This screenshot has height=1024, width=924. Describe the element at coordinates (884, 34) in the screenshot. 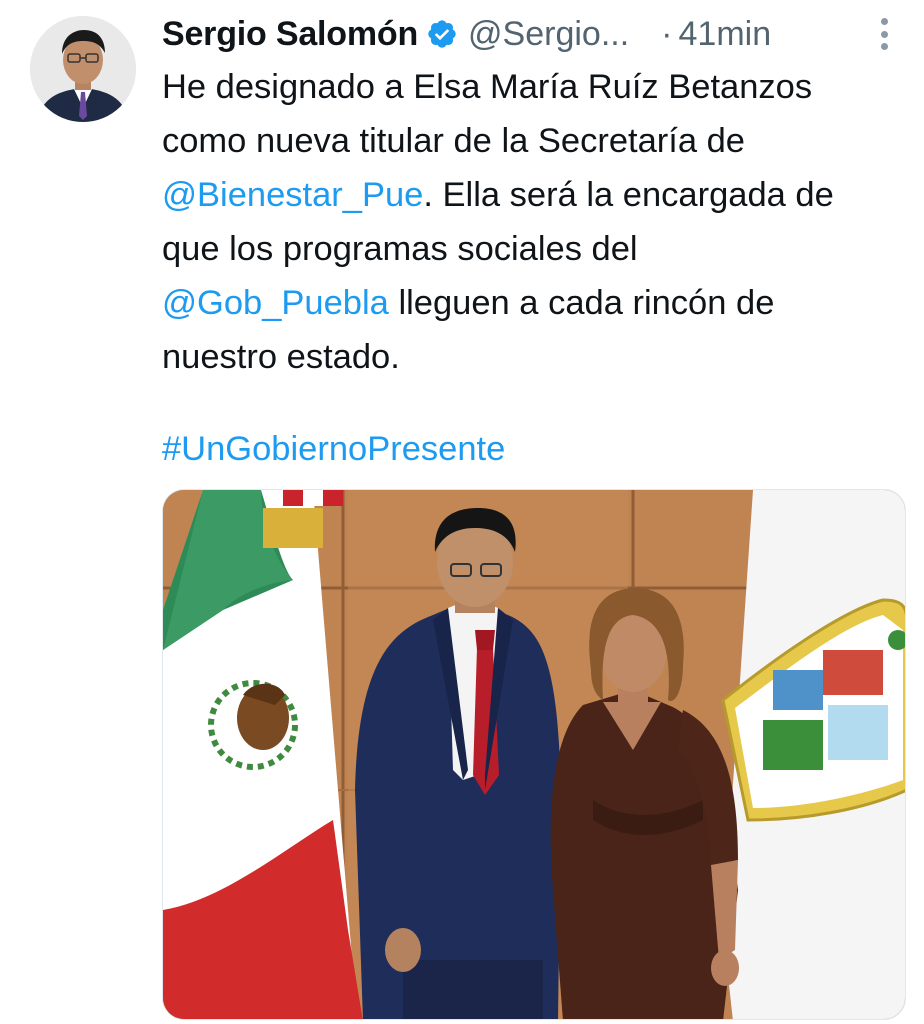

I see `more-options-icon` at that location.